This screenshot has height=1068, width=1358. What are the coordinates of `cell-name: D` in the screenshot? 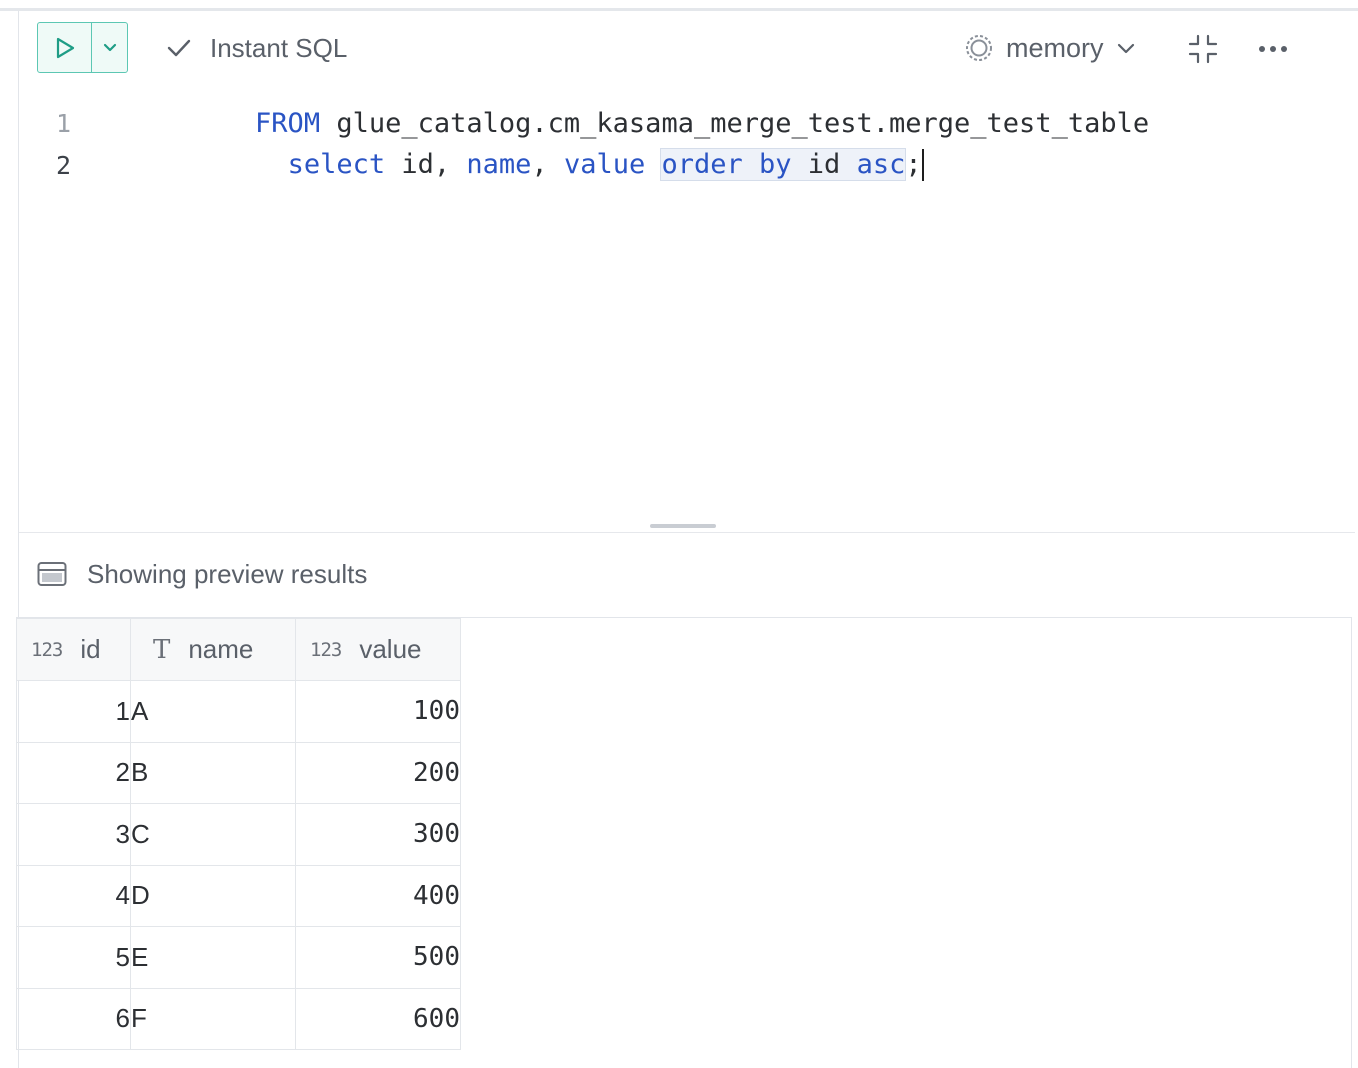 It's located at (213, 895).